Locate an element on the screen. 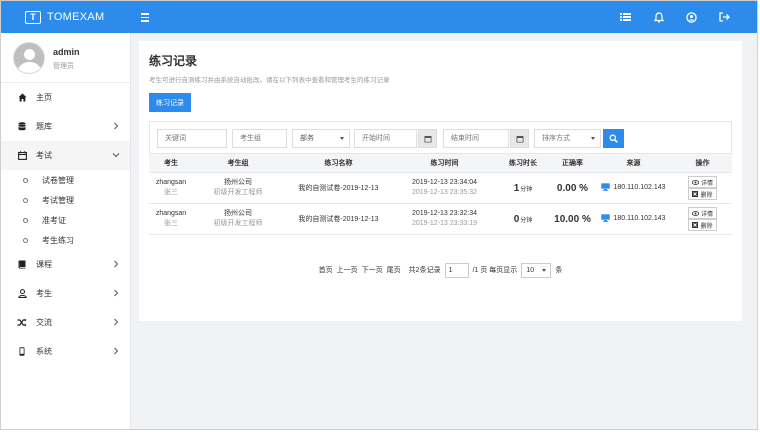  keyword-input is located at coordinates (192, 138).